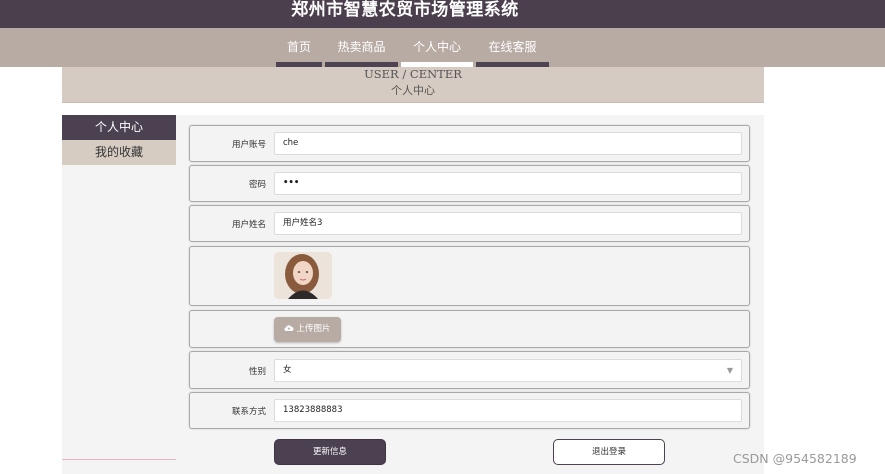 This screenshot has height=474, width=885. I want to click on chevron-down-icon: ▼, so click(729, 370).